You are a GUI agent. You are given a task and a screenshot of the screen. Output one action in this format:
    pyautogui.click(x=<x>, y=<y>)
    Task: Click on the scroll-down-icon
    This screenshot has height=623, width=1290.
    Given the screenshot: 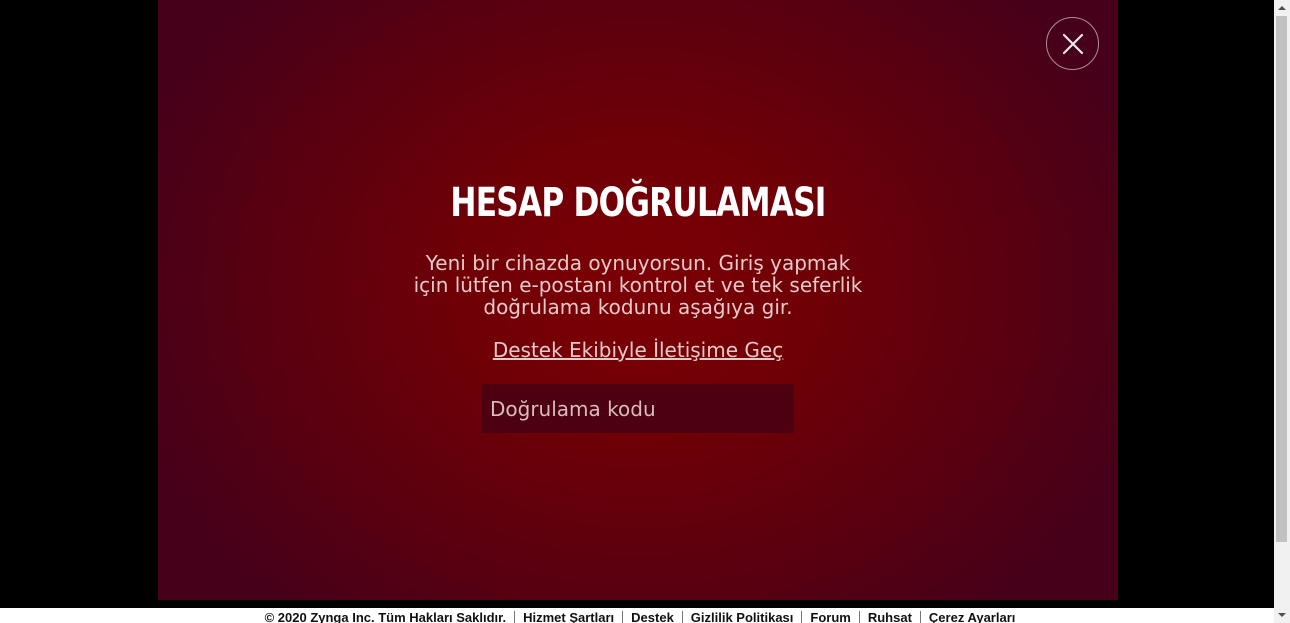 What is the action you would take?
    pyautogui.click(x=1282, y=615)
    